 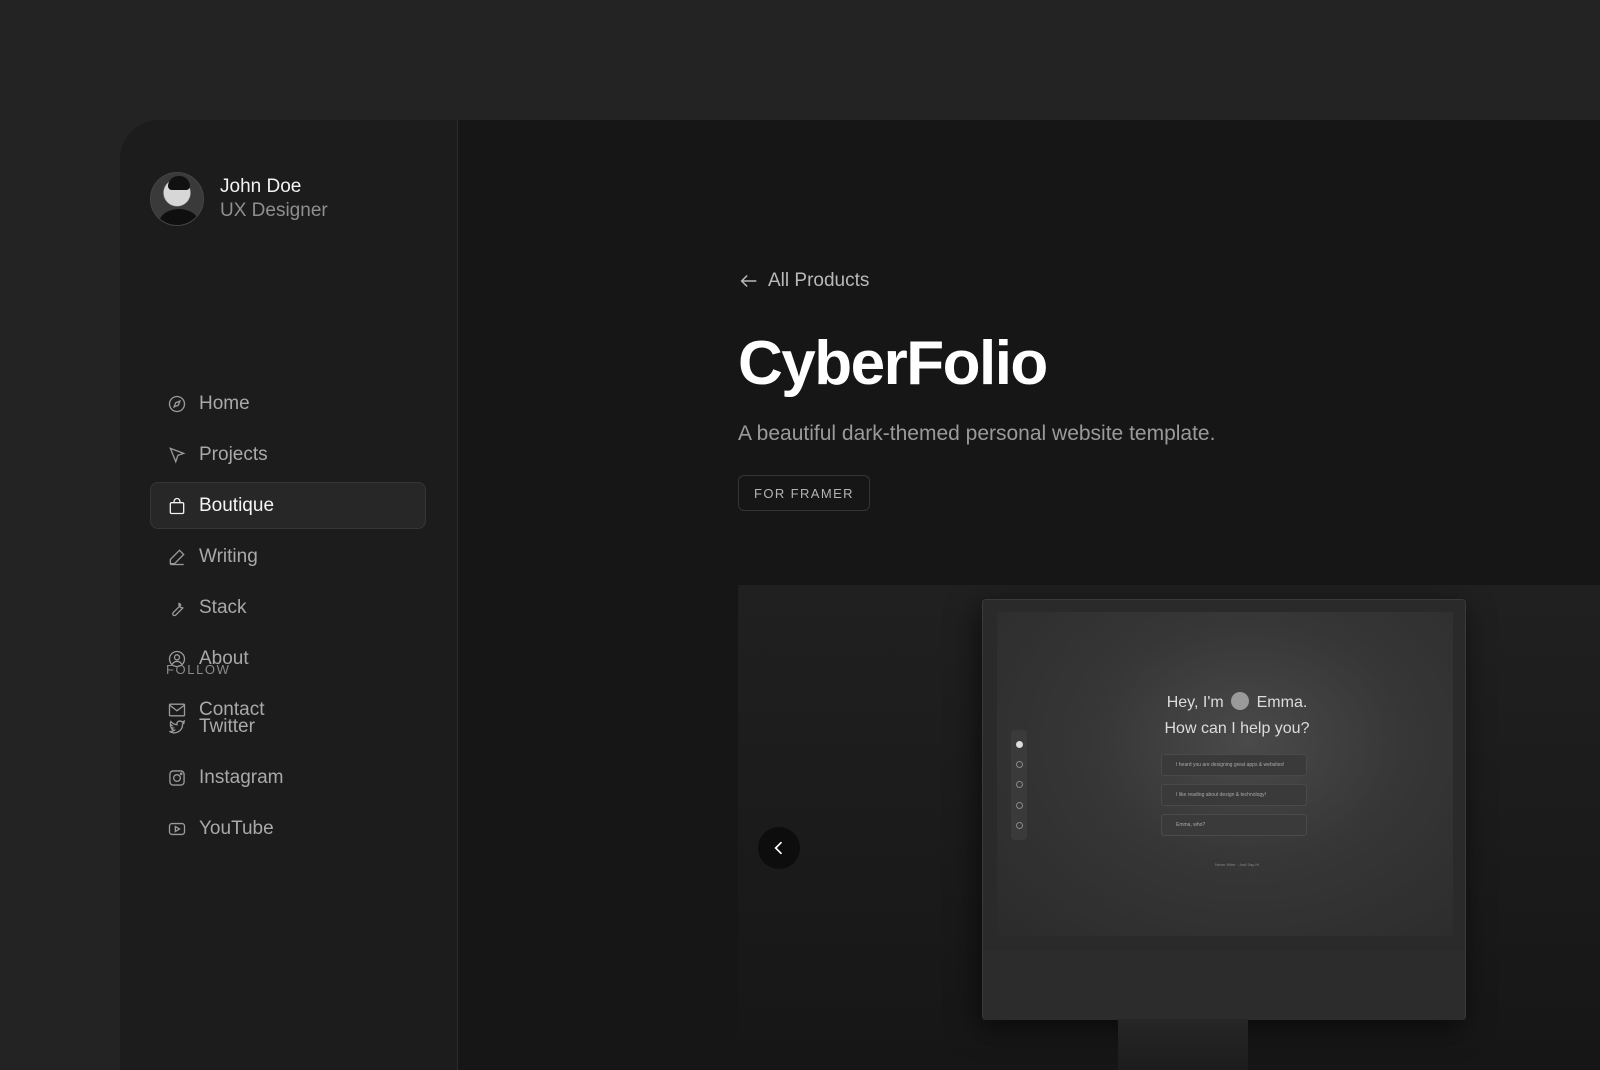 What do you see at coordinates (1237, 714) in the screenshot?
I see `preview-greeting: Hey, I'm Emma. How can I help you?` at bounding box center [1237, 714].